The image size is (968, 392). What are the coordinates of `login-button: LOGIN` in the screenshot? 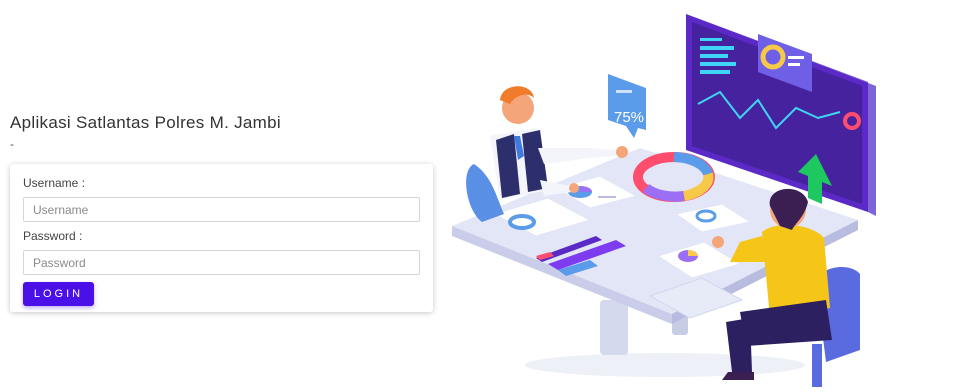 It's located at (58, 294).